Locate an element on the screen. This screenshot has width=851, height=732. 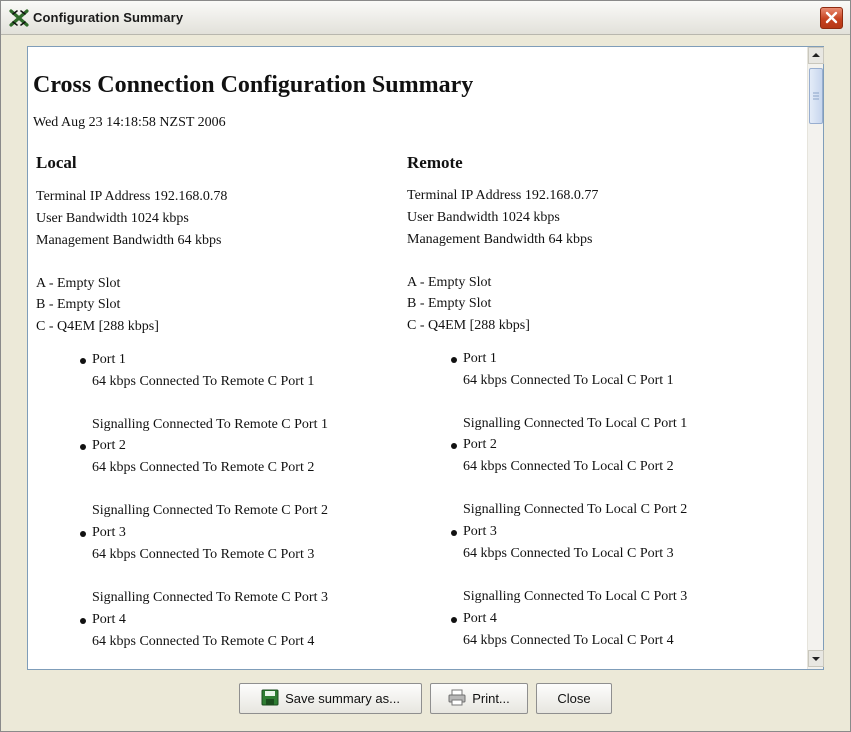
local-port-data: 64 kbps Connected To Remote C Port 1 is located at coordinates (203, 381).